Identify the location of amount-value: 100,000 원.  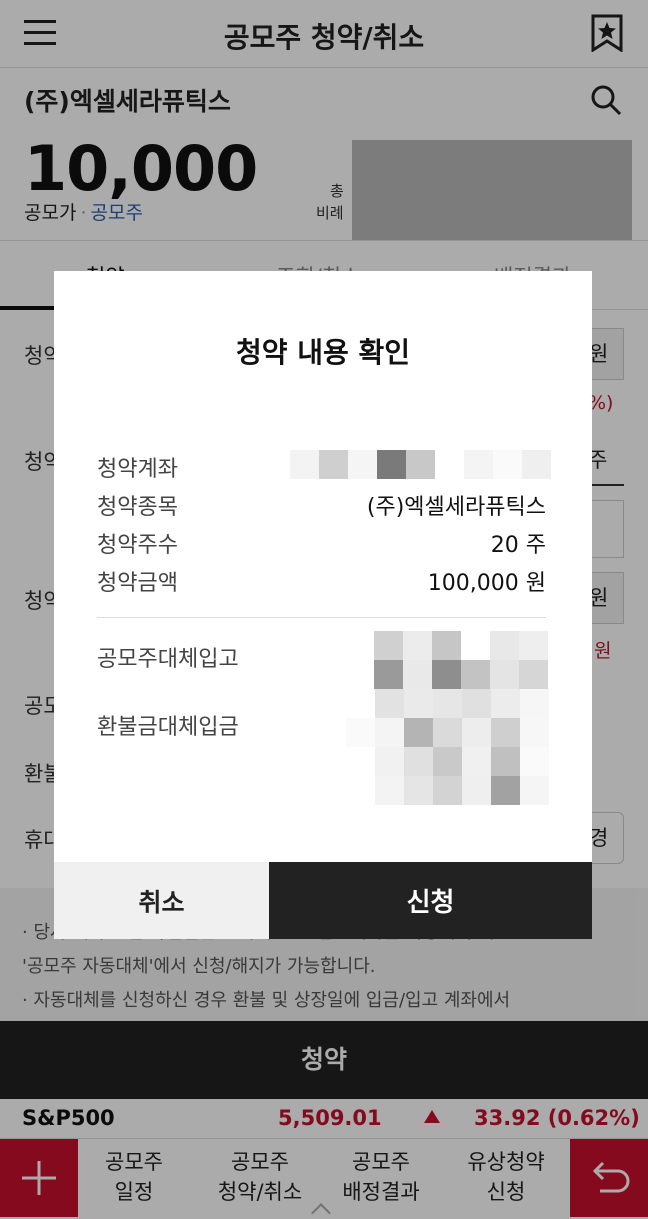
(486, 583).